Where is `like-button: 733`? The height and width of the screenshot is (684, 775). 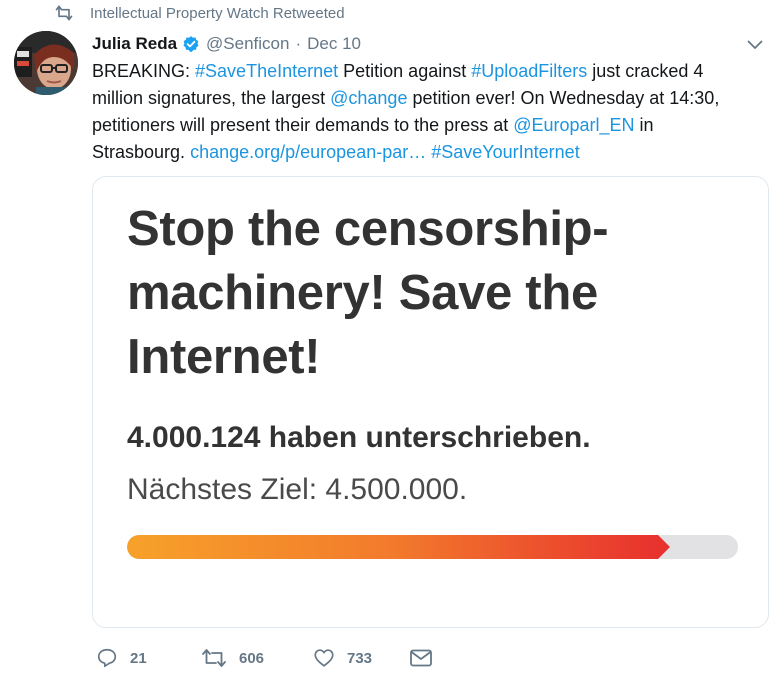
like-button: 733 is located at coordinates (361, 658).